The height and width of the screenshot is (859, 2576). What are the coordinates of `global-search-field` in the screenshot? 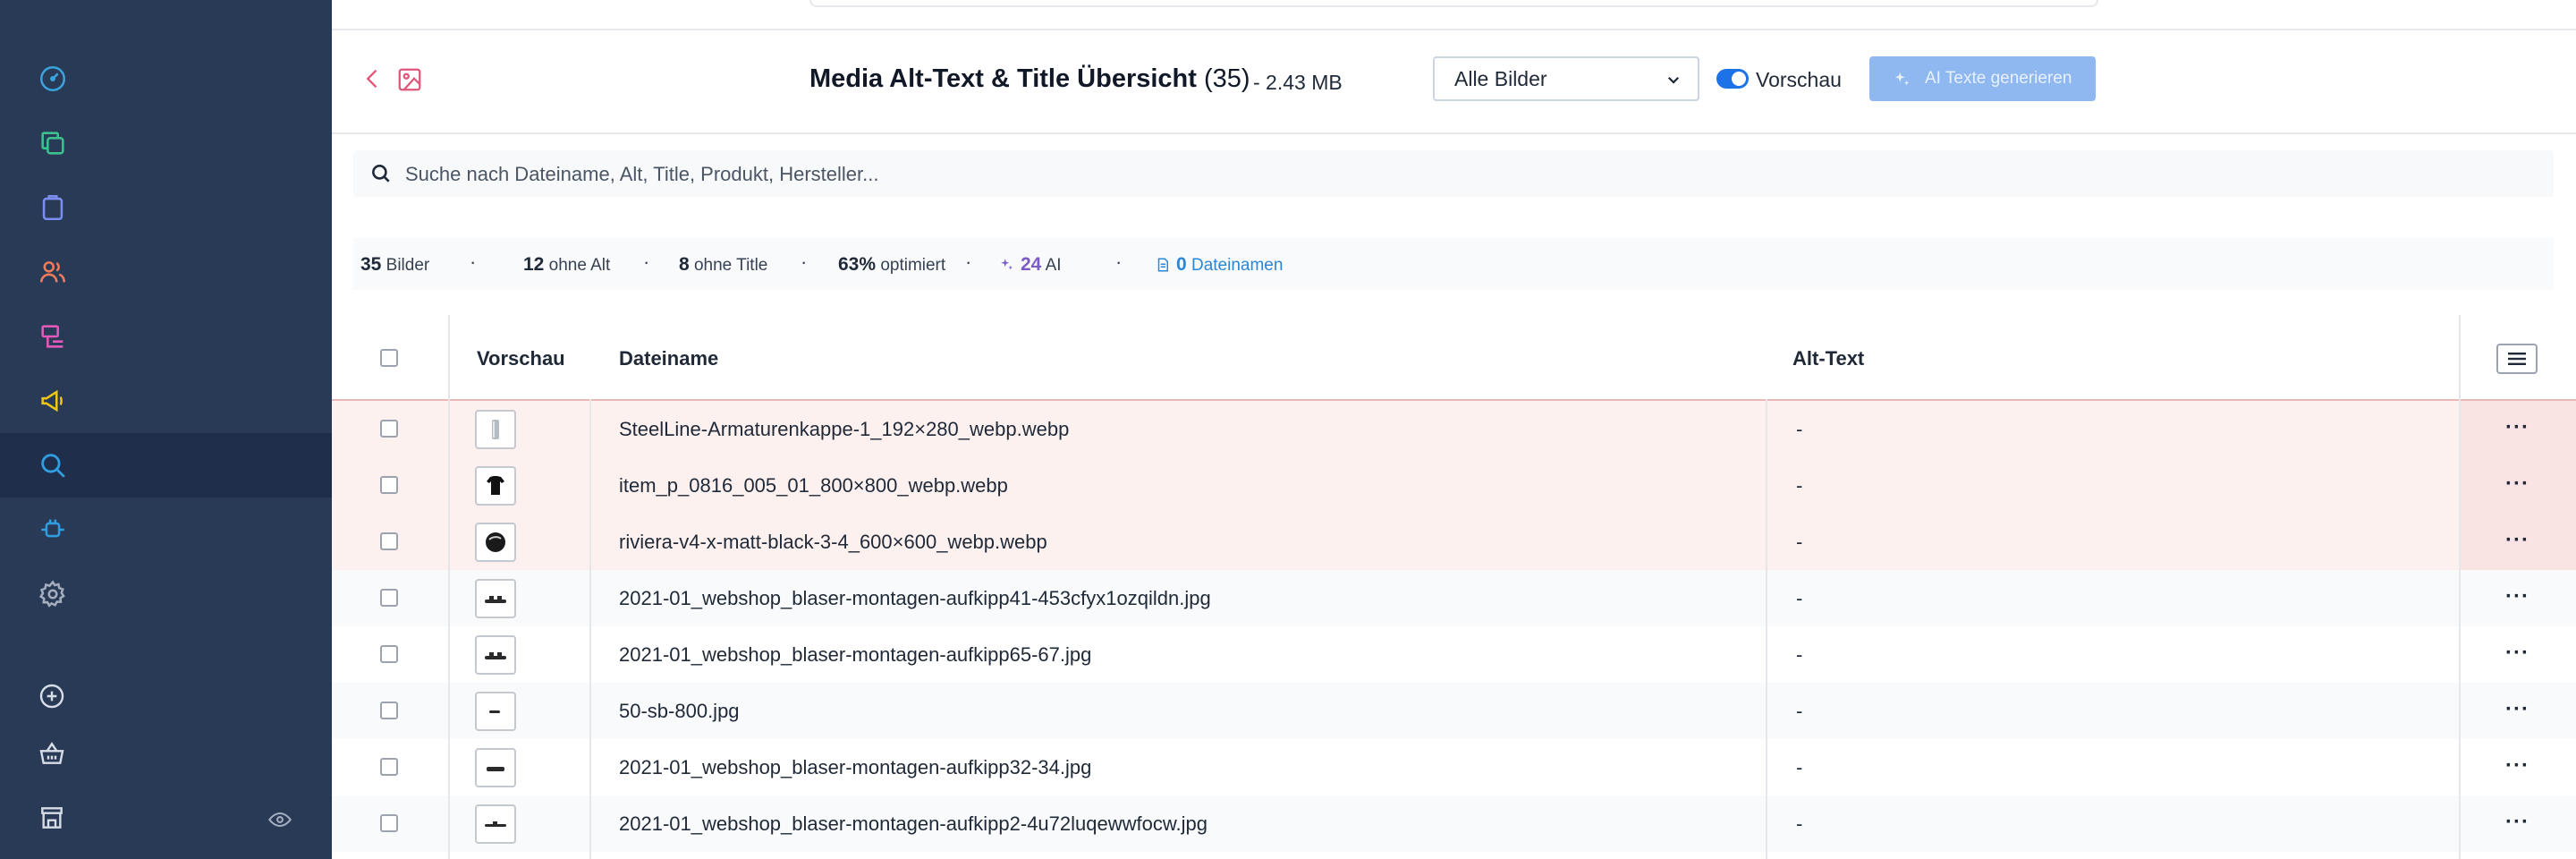 It's located at (1453, 3).